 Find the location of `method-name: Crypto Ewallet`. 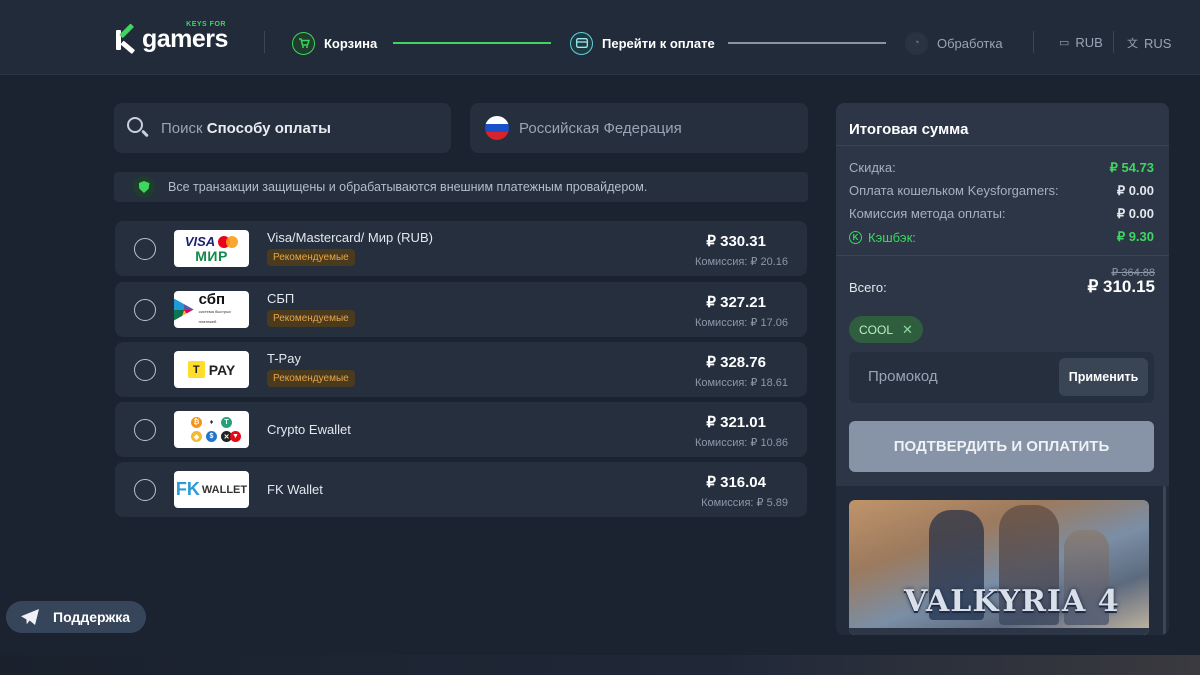

method-name: Crypto Ewallet is located at coordinates (309, 429).